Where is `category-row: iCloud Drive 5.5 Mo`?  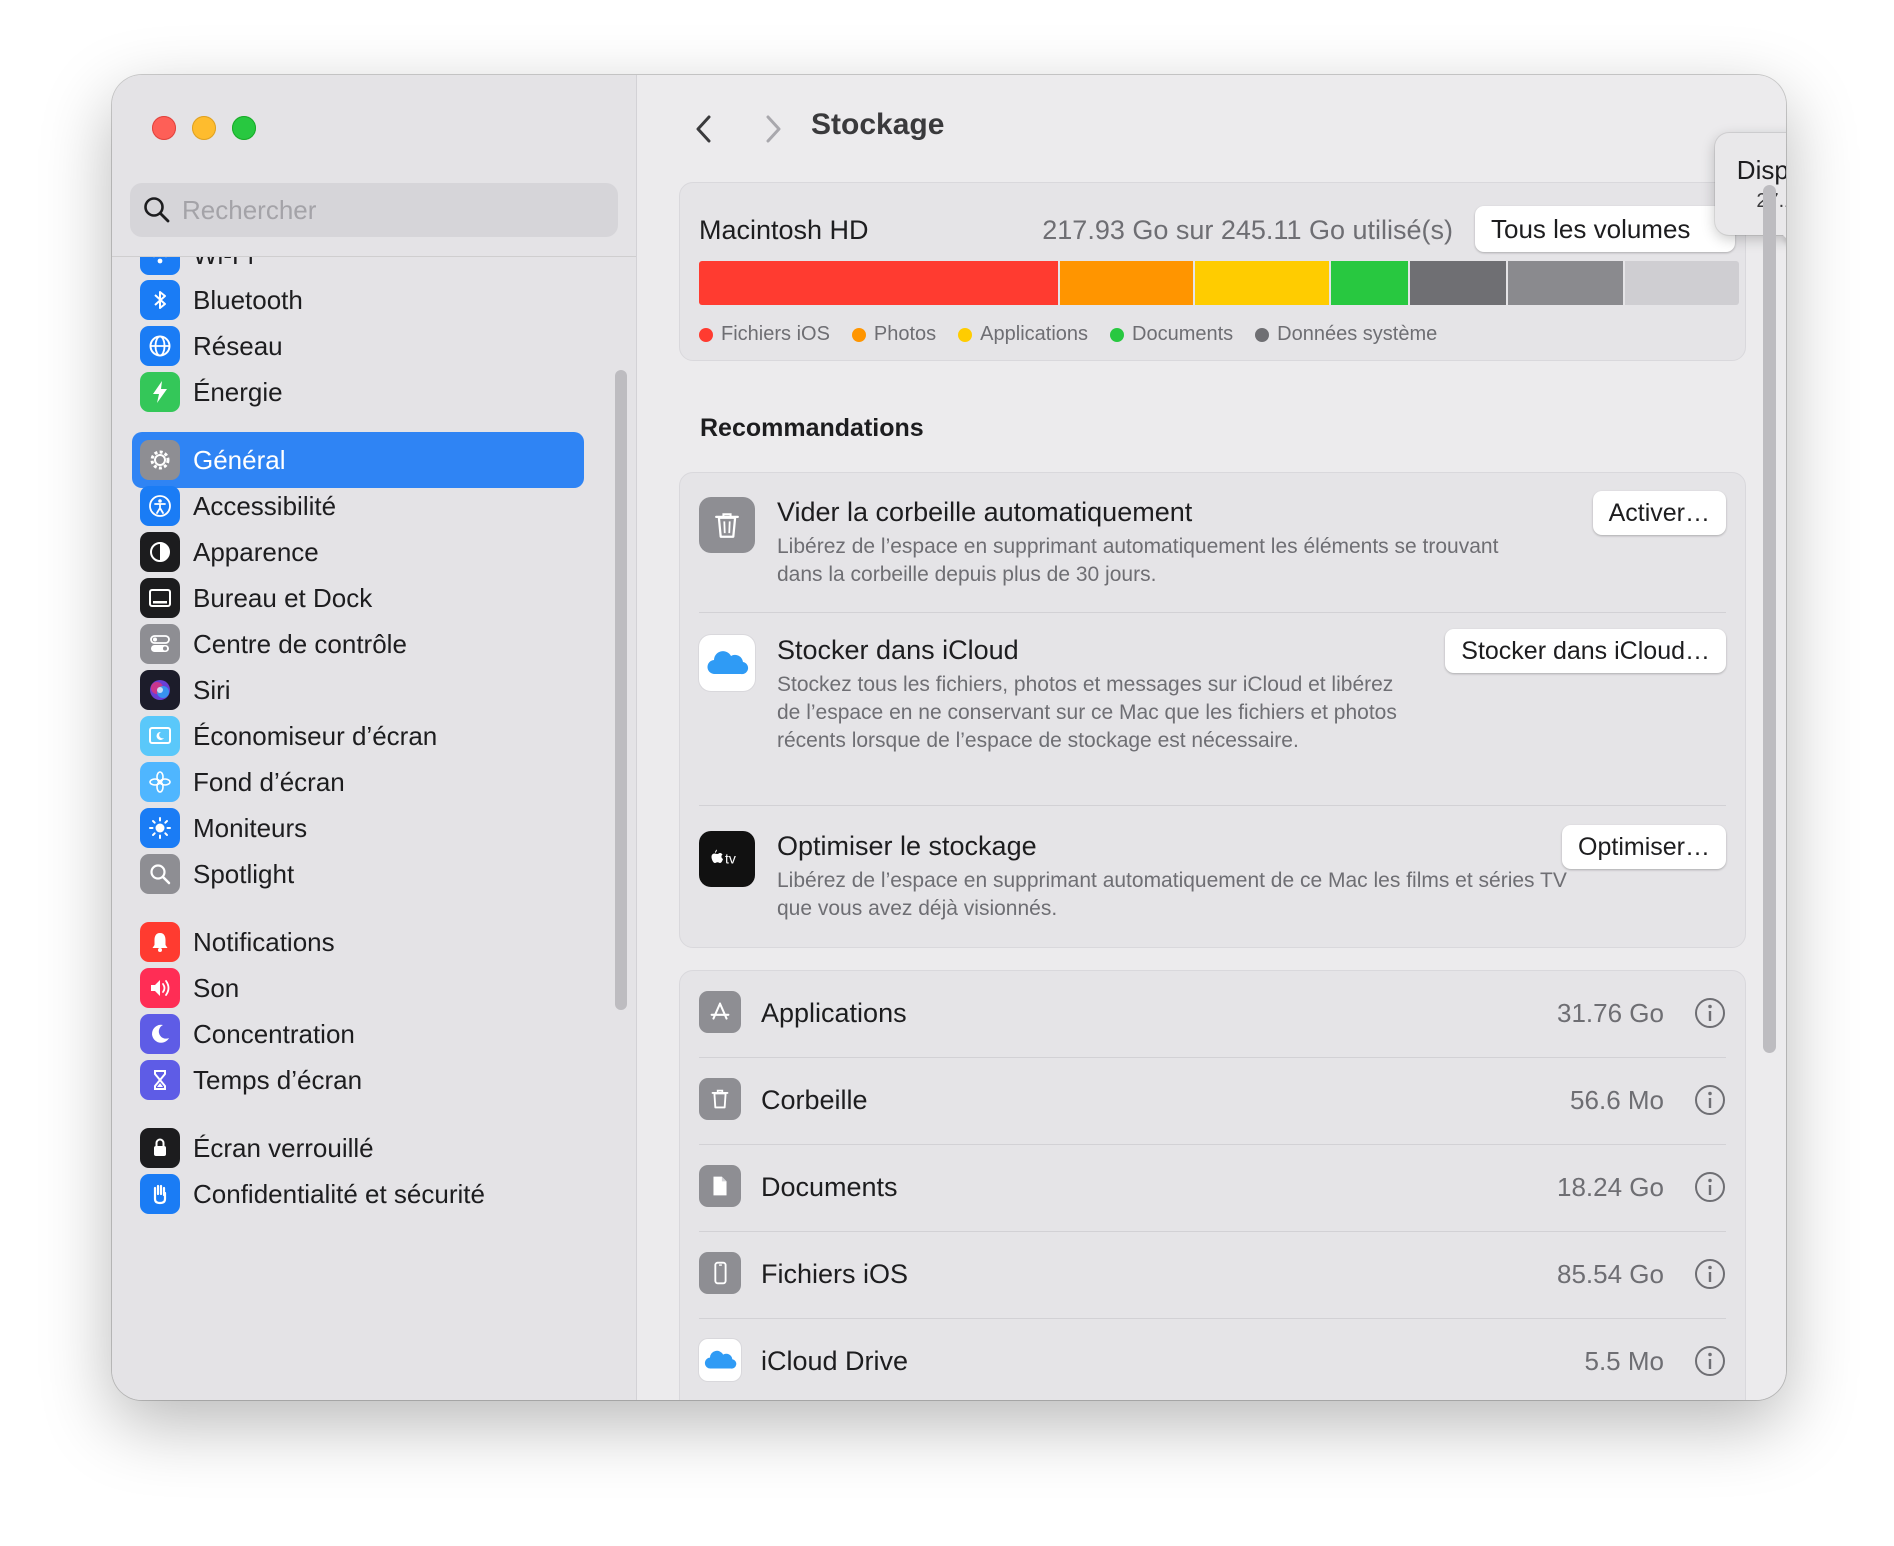
category-row: iCloud Drive 5.5 Mo is located at coordinates (1212, 1359).